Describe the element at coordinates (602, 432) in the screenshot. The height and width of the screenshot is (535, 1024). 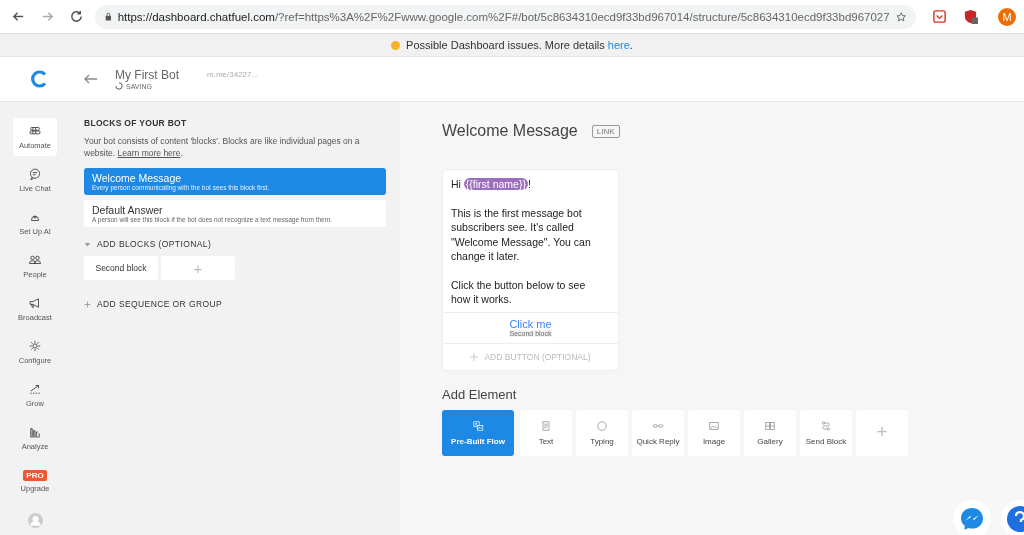
I see `element-button: Typing` at that location.